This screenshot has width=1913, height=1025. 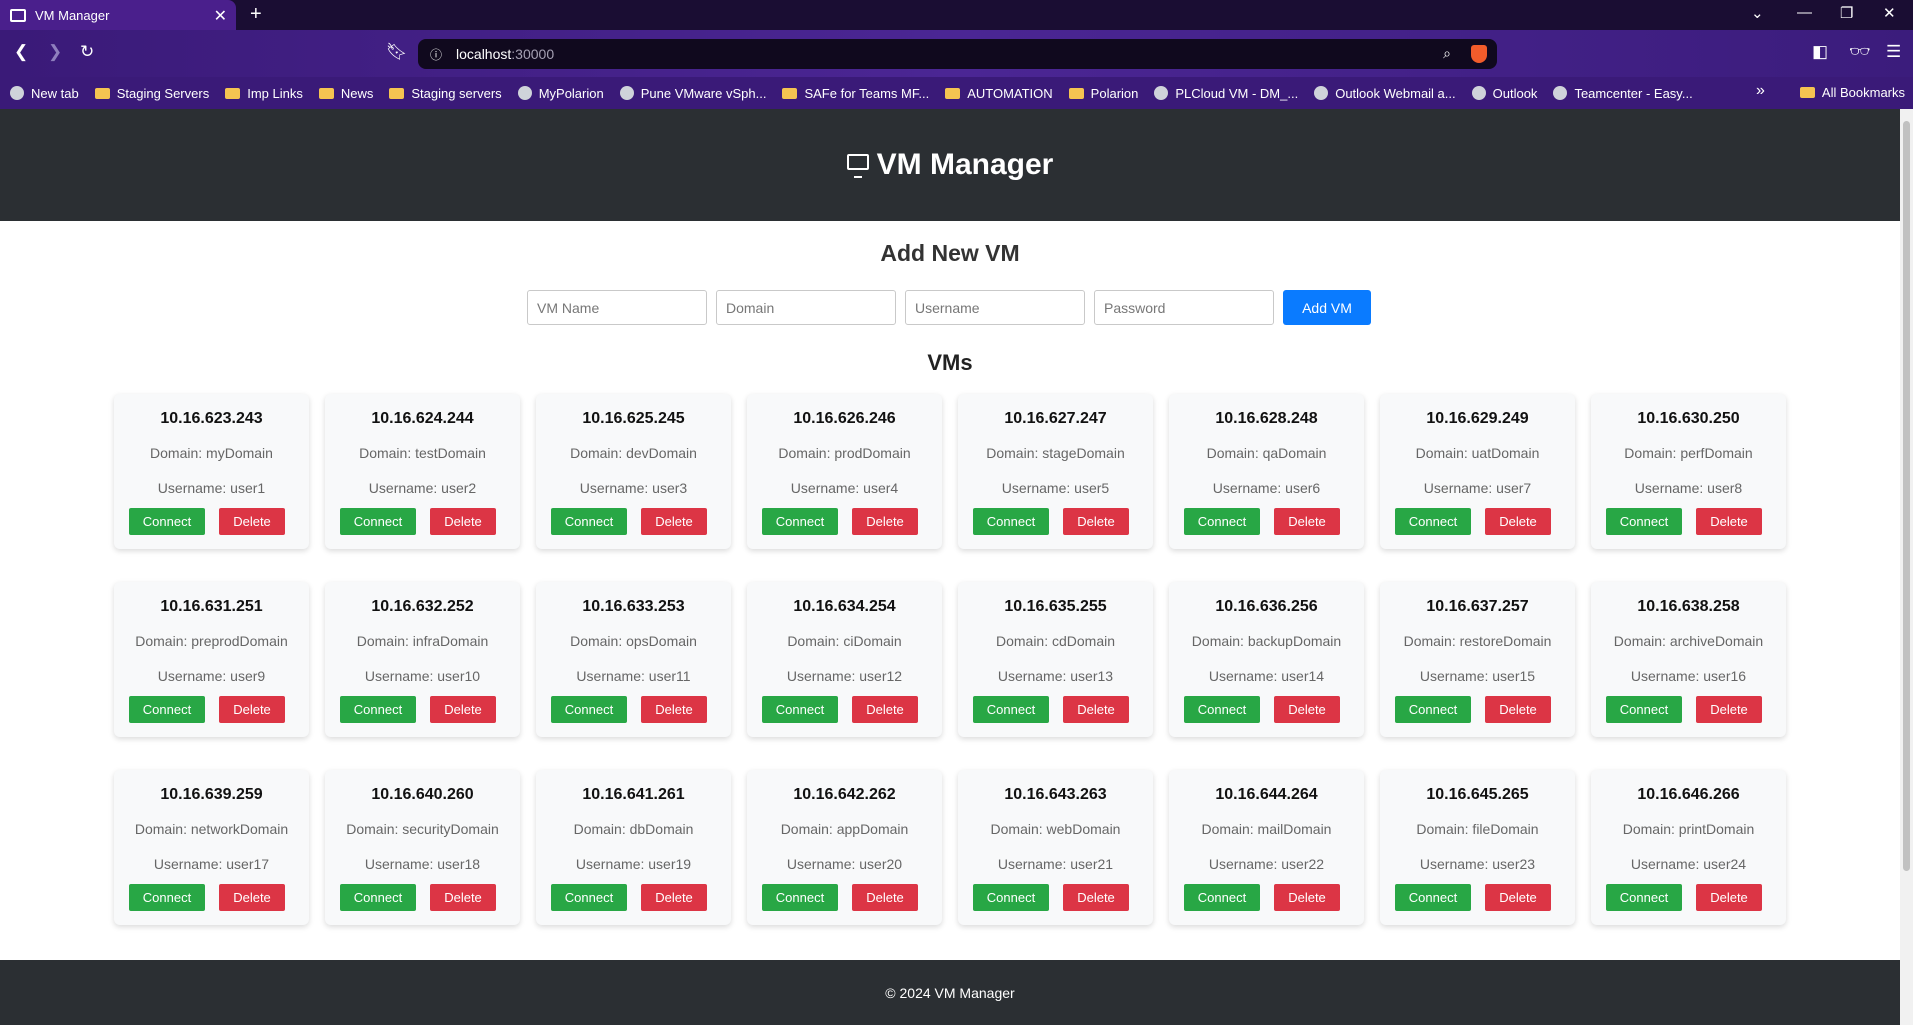 What do you see at coordinates (1055, 641) in the screenshot?
I see `vm-domain: Domain: cdDomain` at bounding box center [1055, 641].